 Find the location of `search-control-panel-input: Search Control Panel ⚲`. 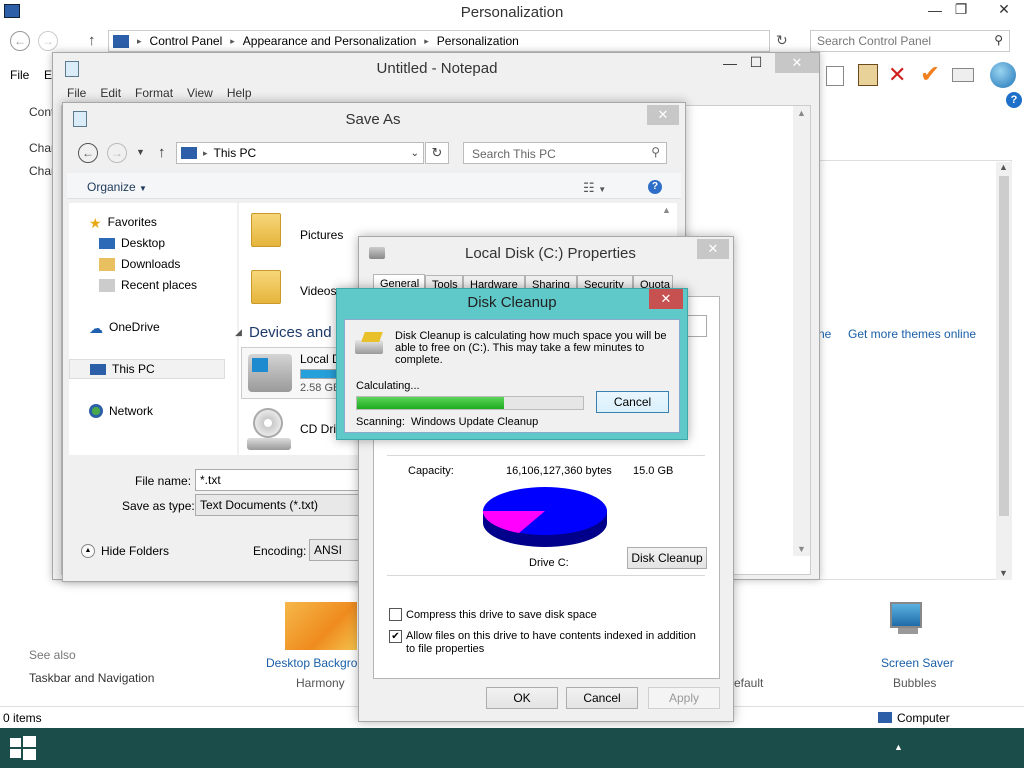

search-control-panel-input: Search Control Panel ⚲ is located at coordinates (910, 41).